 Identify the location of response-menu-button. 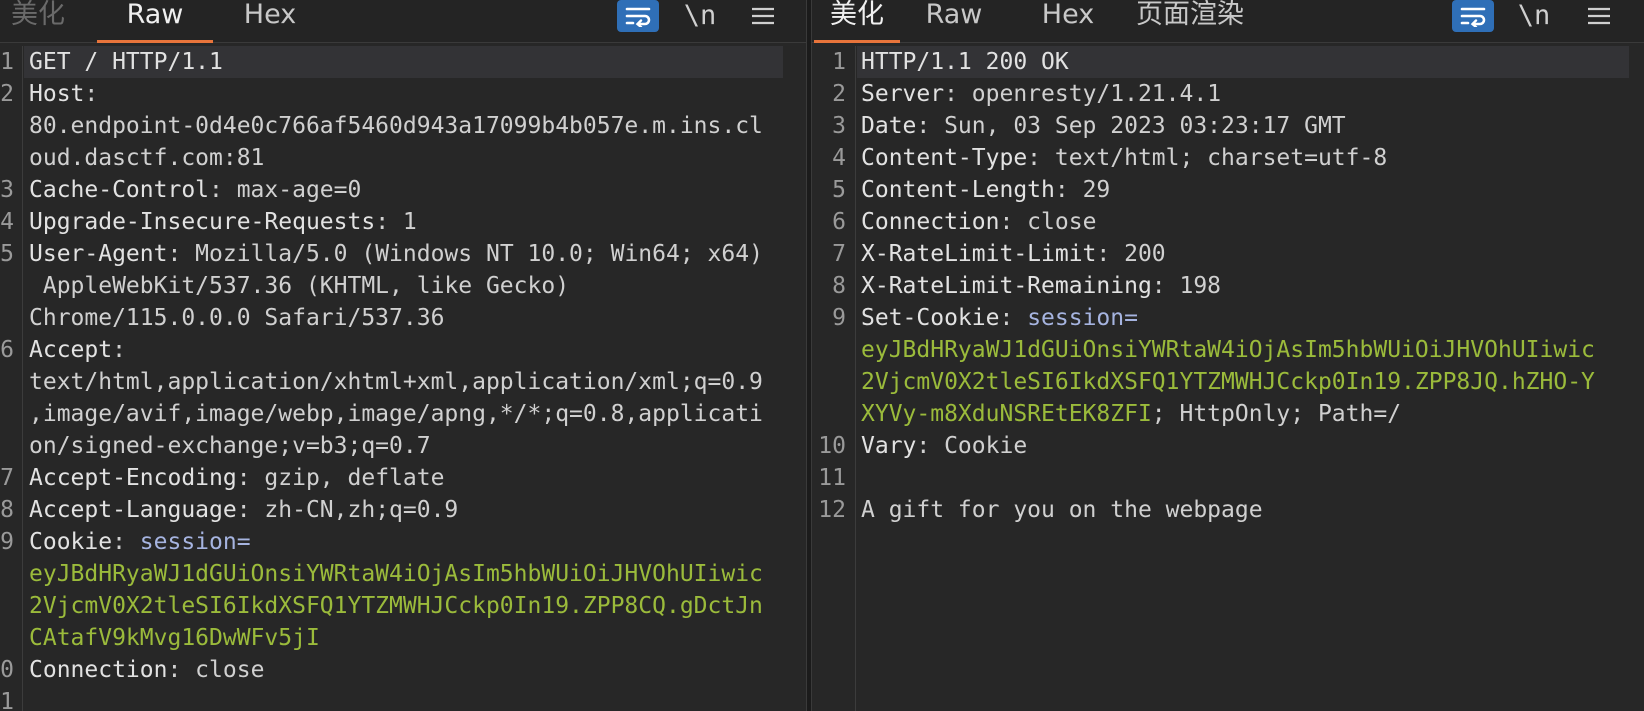
(1599, 16).